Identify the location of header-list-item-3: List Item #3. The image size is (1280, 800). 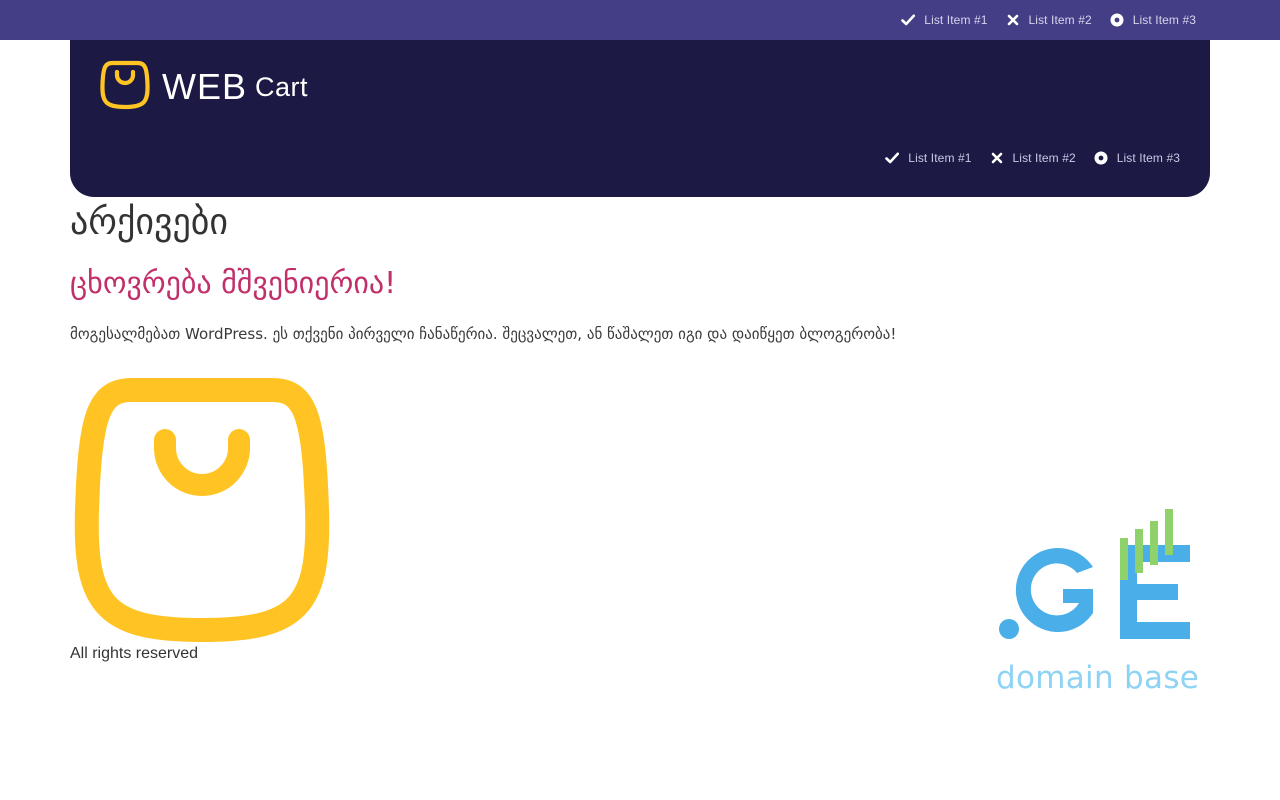
(1137, 158).